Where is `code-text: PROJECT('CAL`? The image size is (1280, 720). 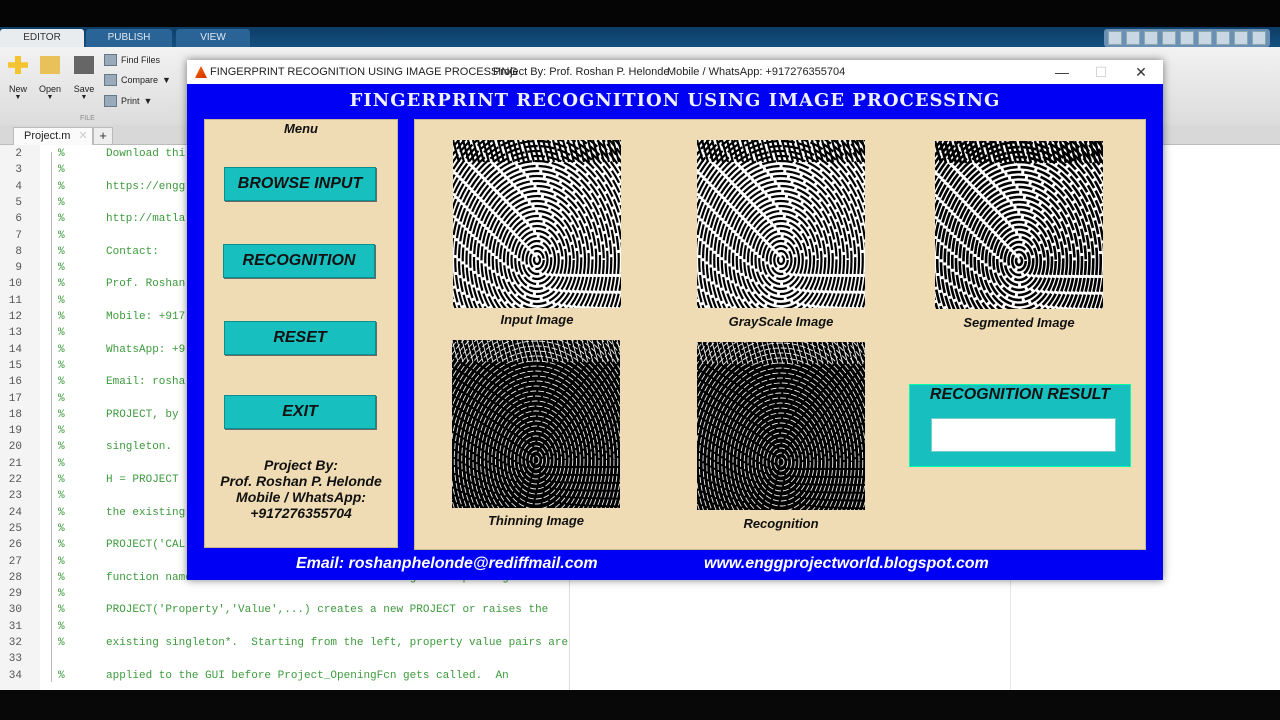 code-text: PROJECT('CAL is located at coordinates (146, 545).